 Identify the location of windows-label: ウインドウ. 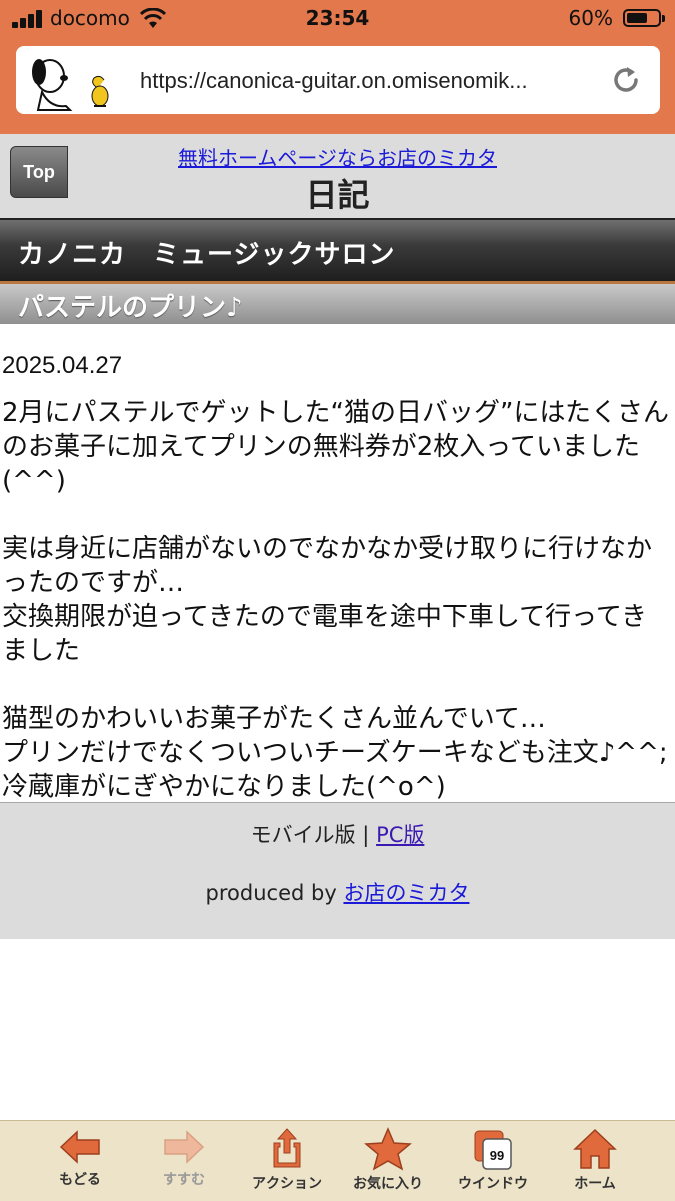
(493, 1184).